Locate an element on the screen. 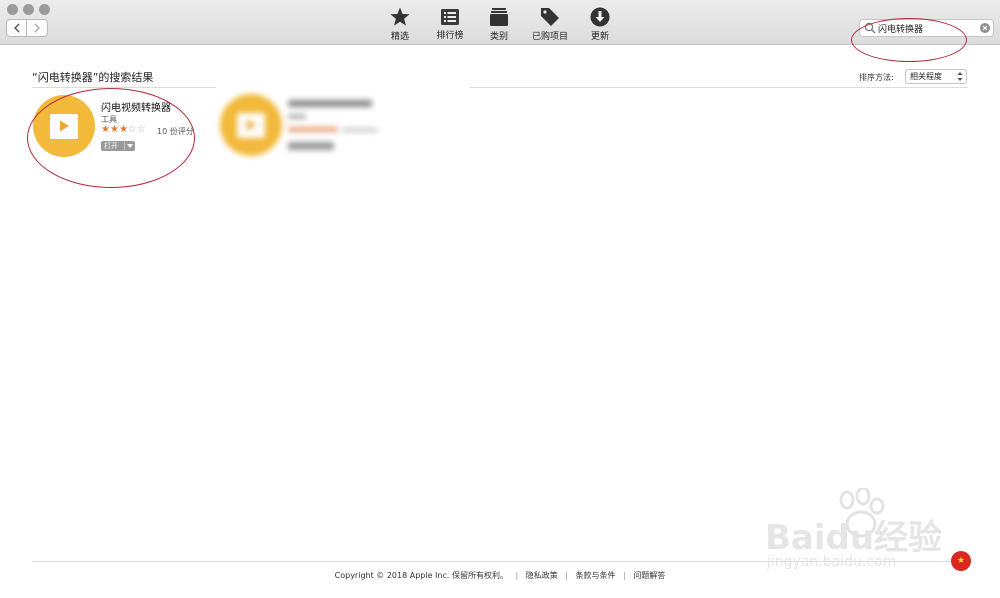 Image resolution: width=1000 pixels, height=598 pixels. faq-link: 问题解答 is located at coordinates (649, 575).